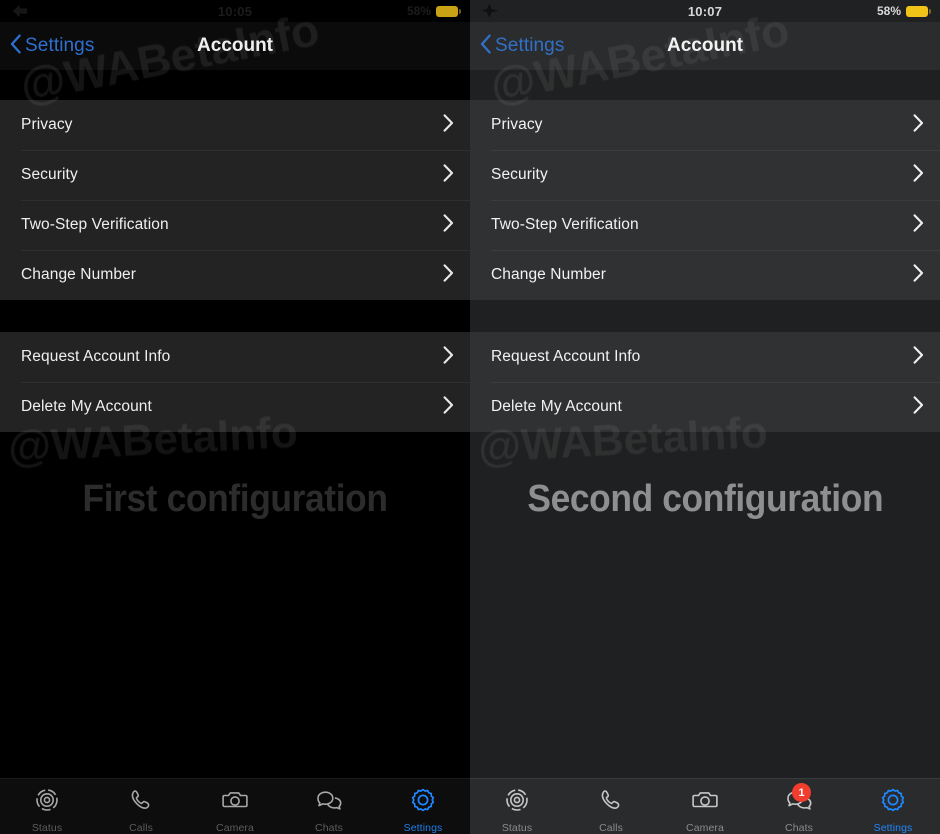  I want to click on settings-group: Request Account Info Delete My Account, so click(705, 382).